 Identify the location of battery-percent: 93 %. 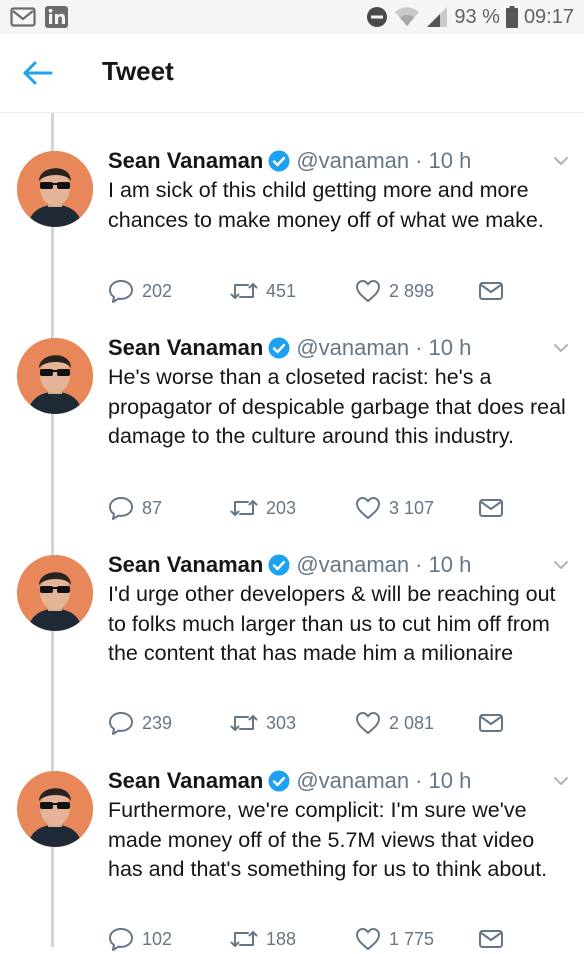
(477, 16).